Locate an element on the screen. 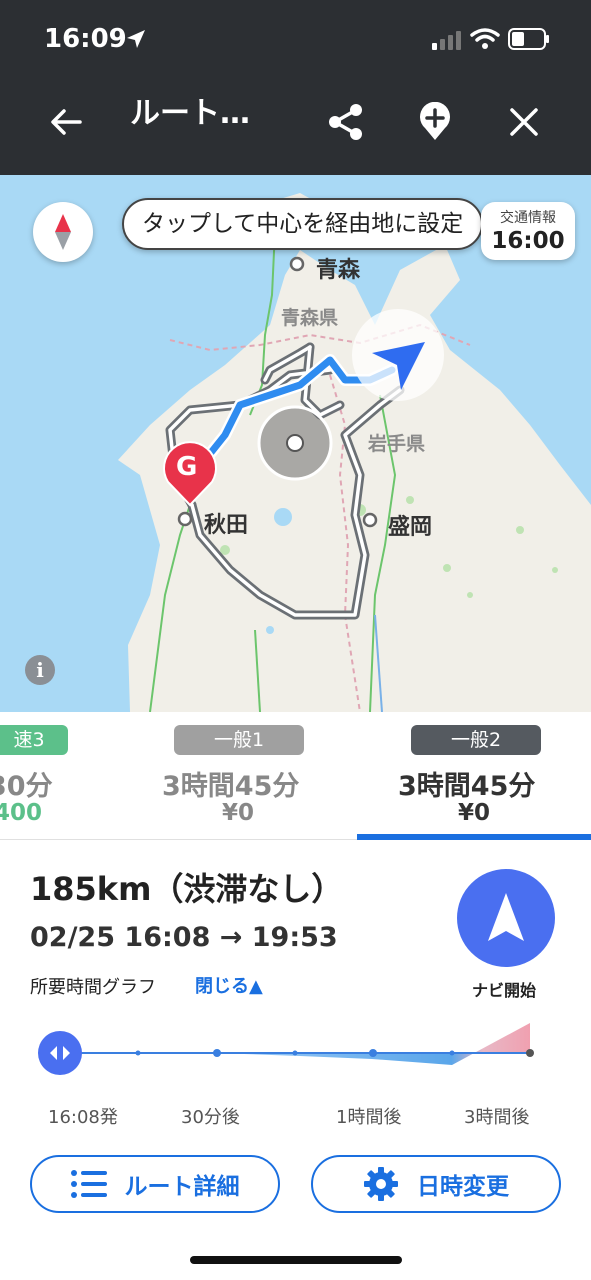  start-navigation-label: ナビ開始 is located at coordinates (504, 990).